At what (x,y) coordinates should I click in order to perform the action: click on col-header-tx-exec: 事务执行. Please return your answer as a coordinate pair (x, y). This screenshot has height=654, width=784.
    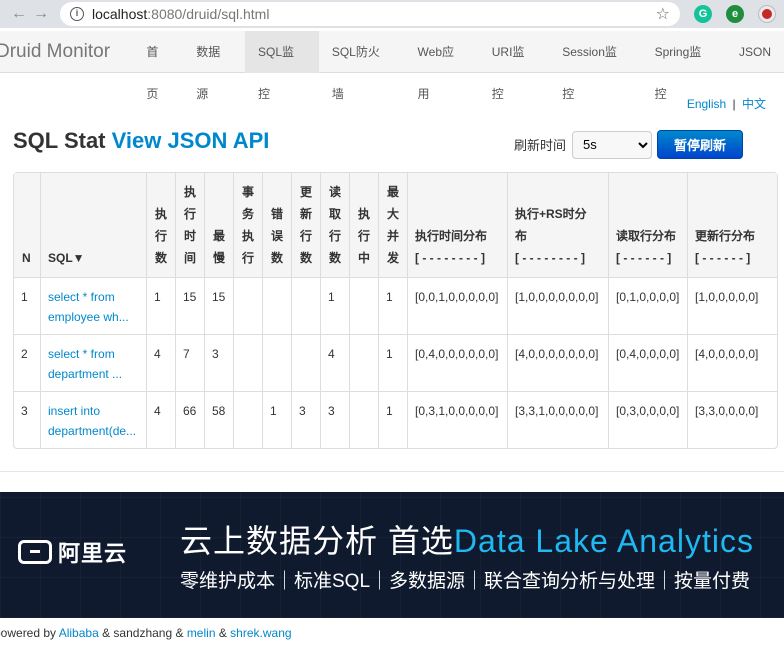
    Looking at the image, I should click on (247, 225).